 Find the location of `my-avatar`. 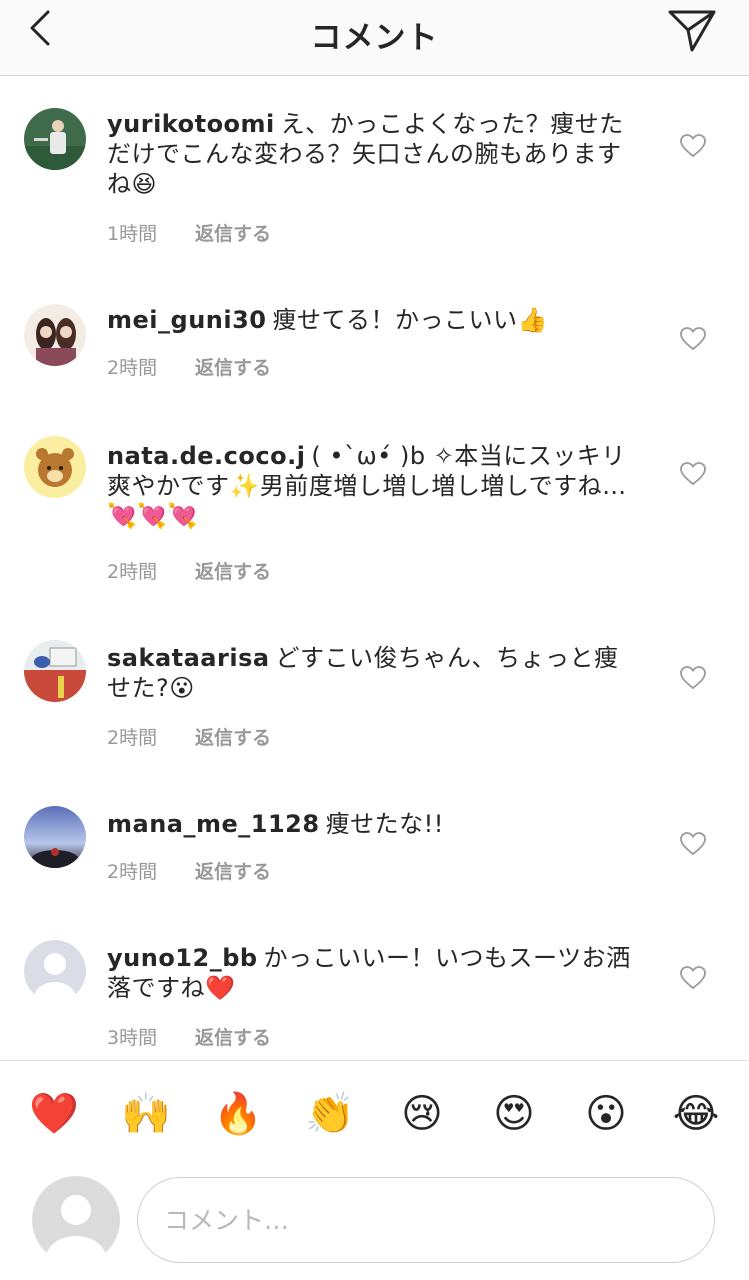

my-avatar is located at coordinates (76, 1220).